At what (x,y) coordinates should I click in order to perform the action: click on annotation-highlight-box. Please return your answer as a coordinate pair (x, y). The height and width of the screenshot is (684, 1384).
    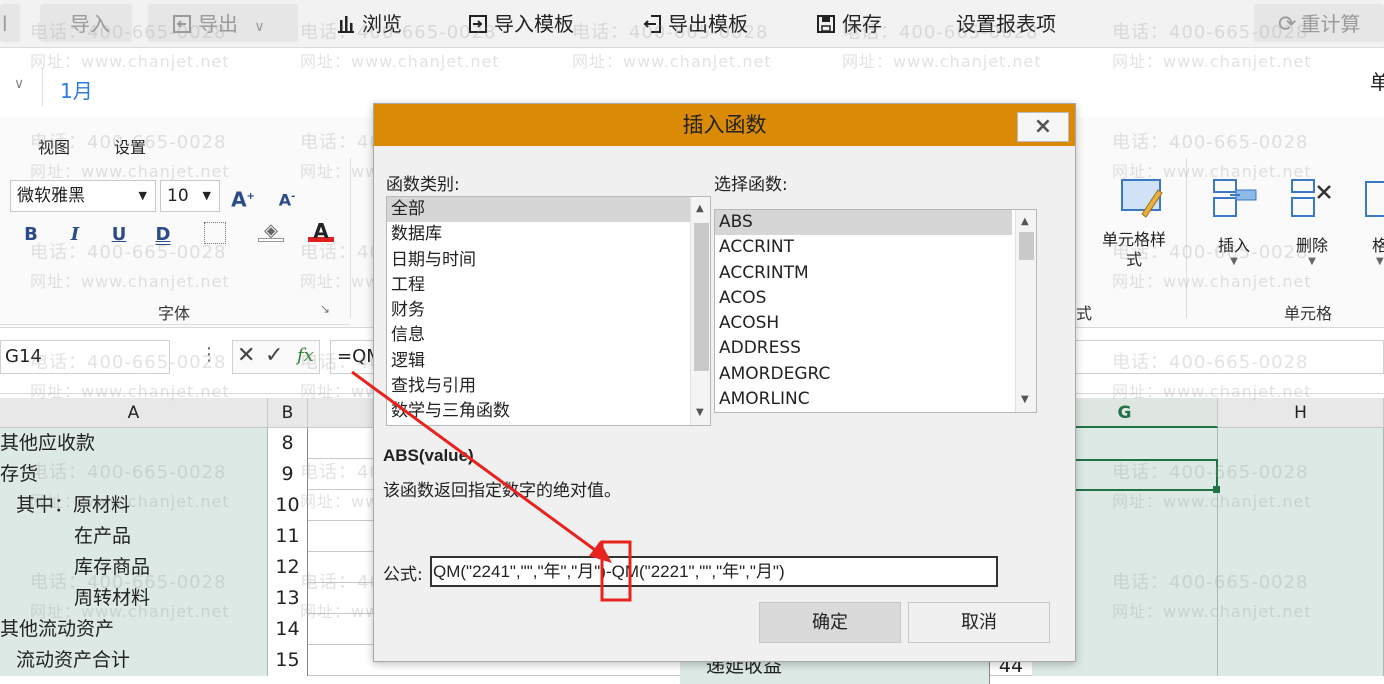
    Looking at the image, I should click on (616, 571).